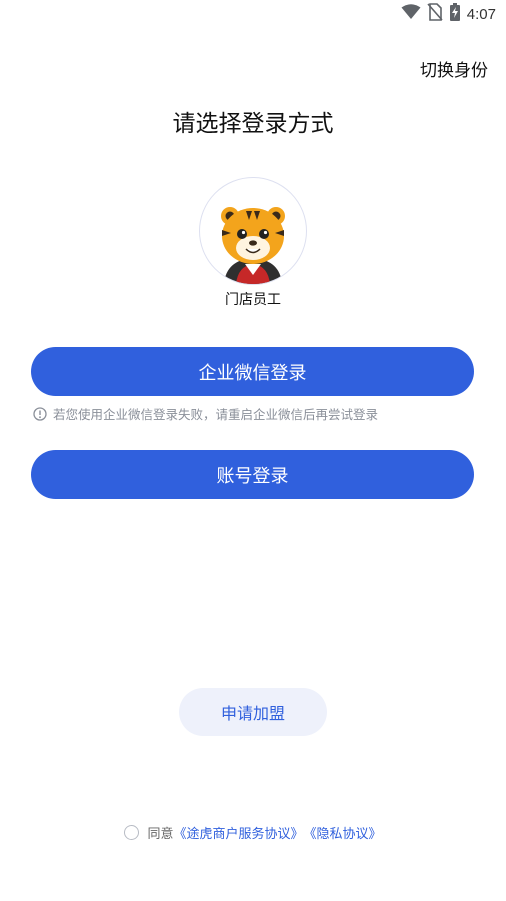 This screenshot has width=506, height=901. Describe the element at coordinates (253, 712) in the screenshot. I see `apply-join-button: 申请加盟` at that location.